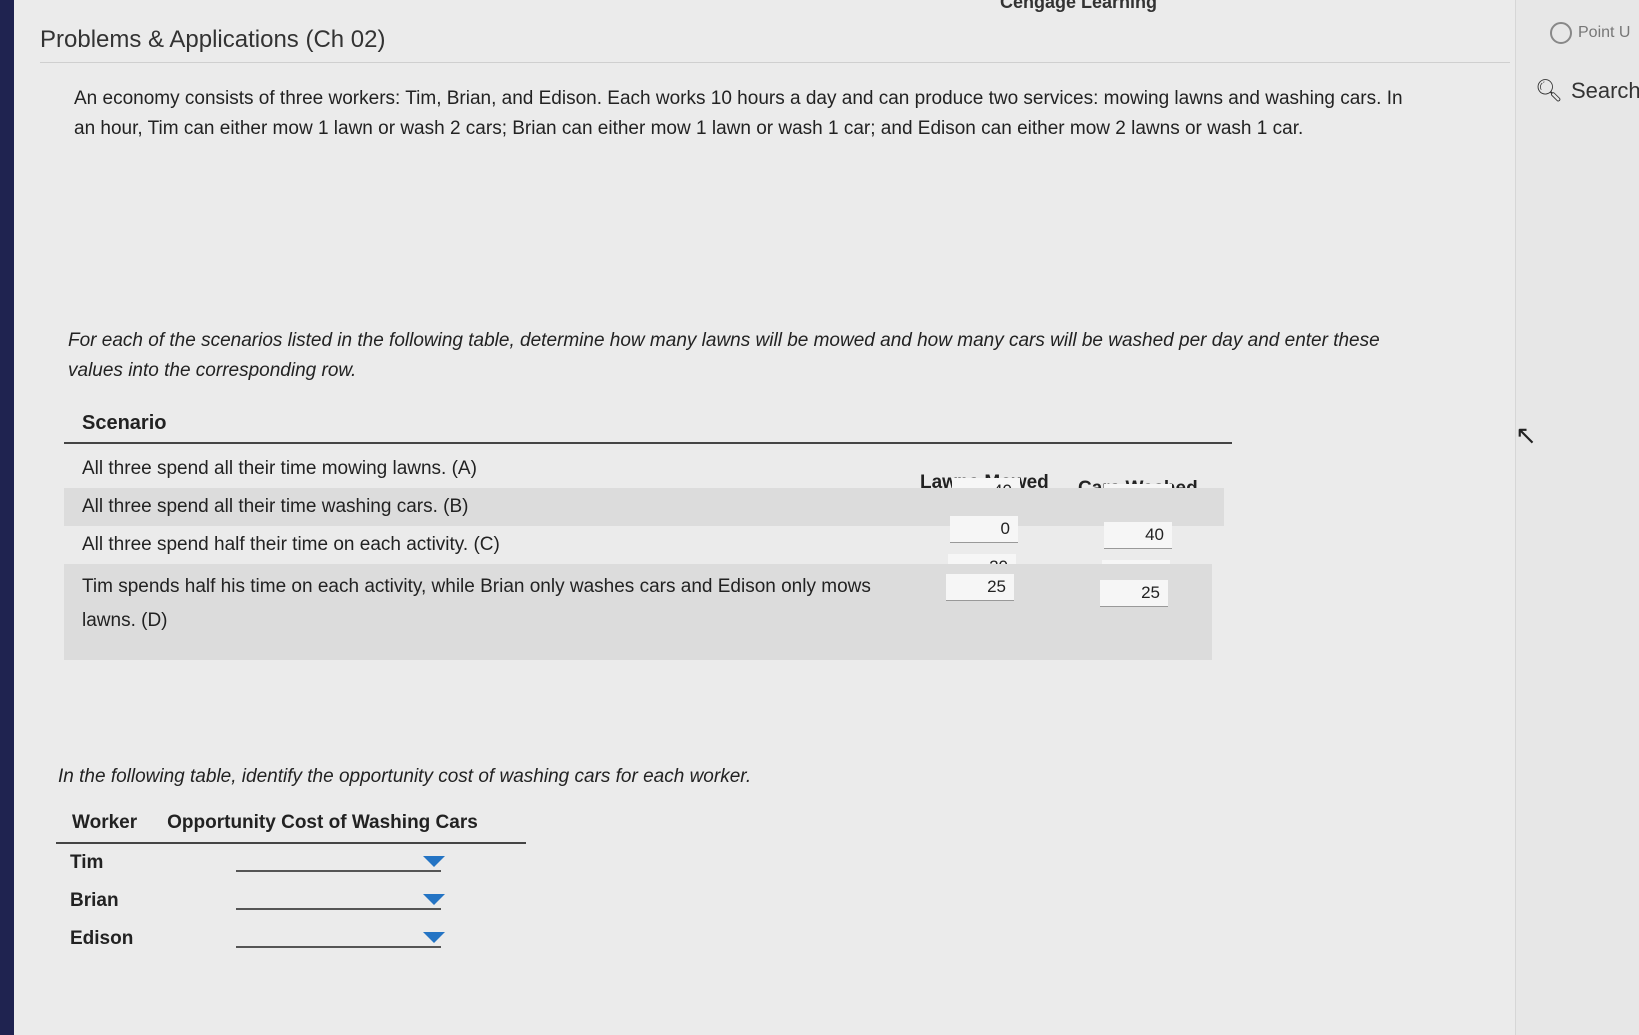  I want to click on worker-row-brian: Brian, so click(291, 901).